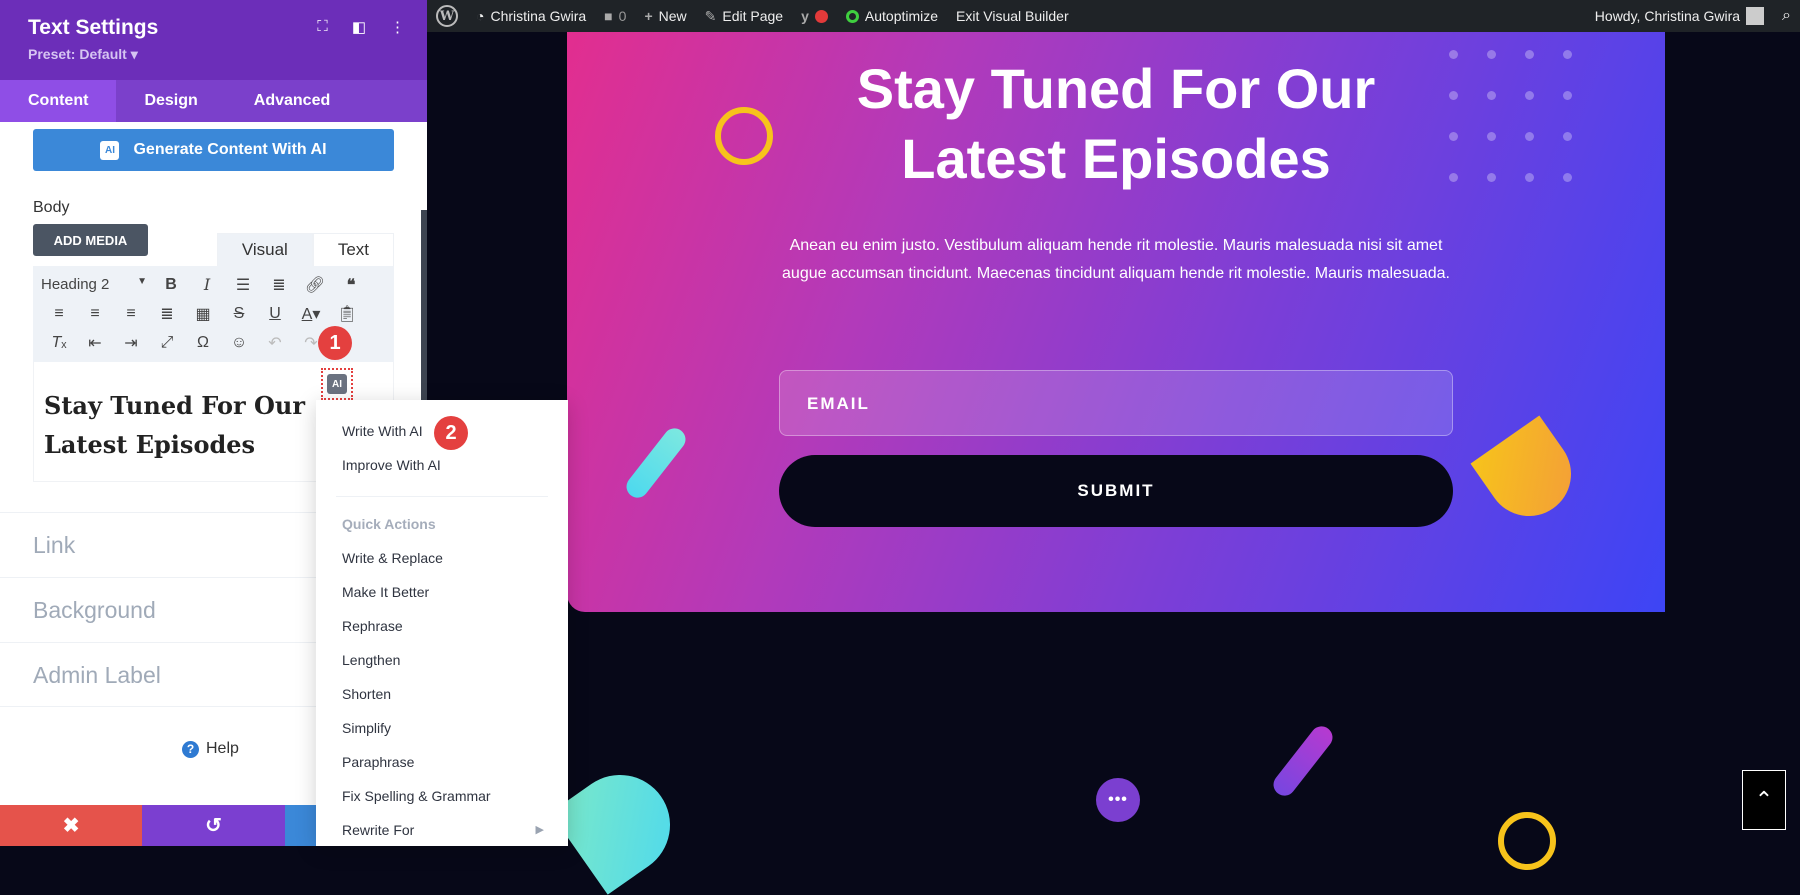  Describe the element at coordinates (264, 249) in the screenshot. I see `tab-visual: Visual` at that location.